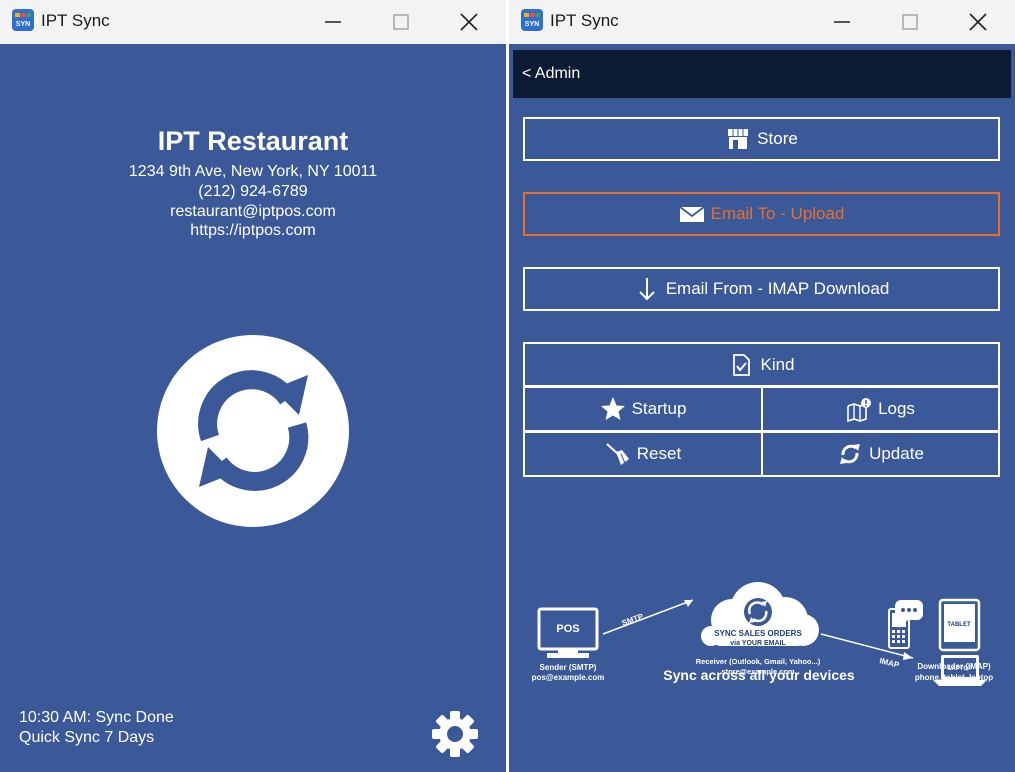 This screenshot has height=772, width=1015. Describe the element at coordinates (738, 139) in the screenshot. I see `store-icon` at that location.